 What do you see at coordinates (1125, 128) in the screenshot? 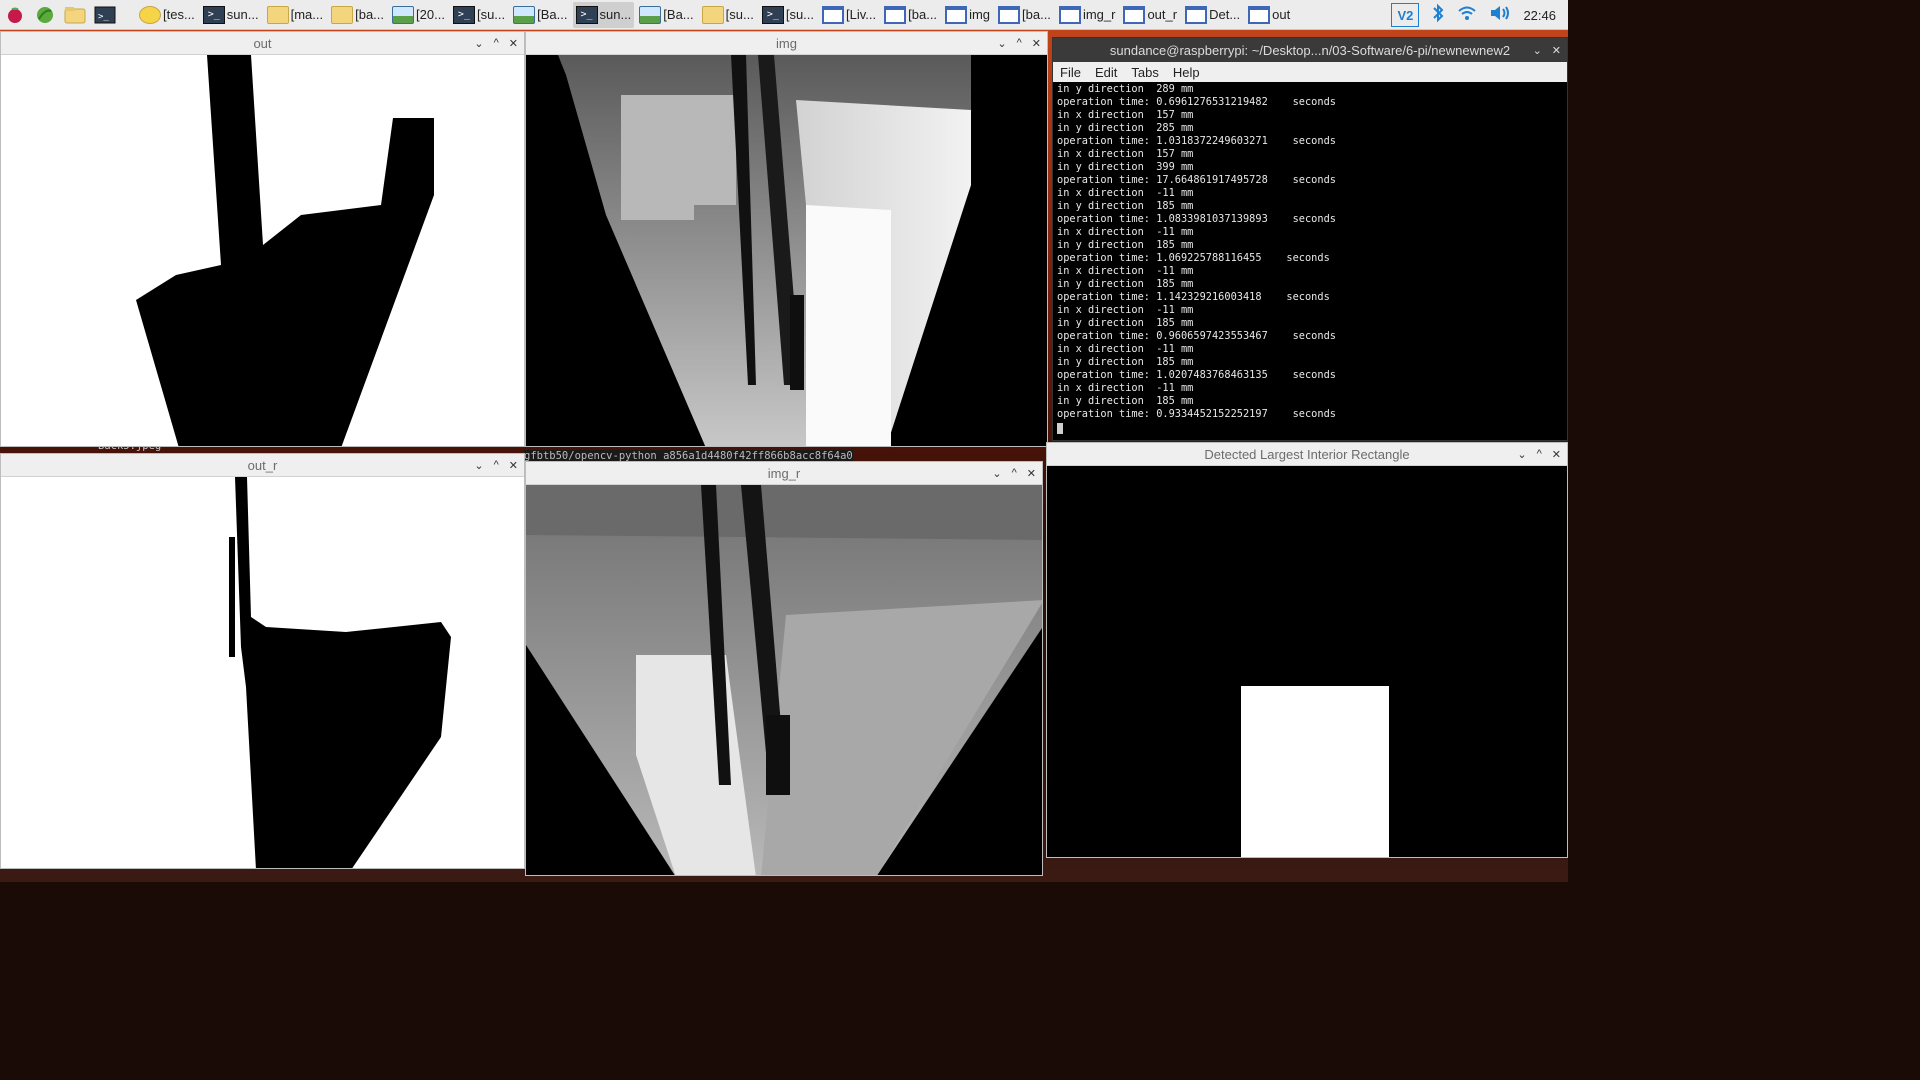
I see `terminal-line: in y direction 285 mm` at bounding box center [1125, 128].